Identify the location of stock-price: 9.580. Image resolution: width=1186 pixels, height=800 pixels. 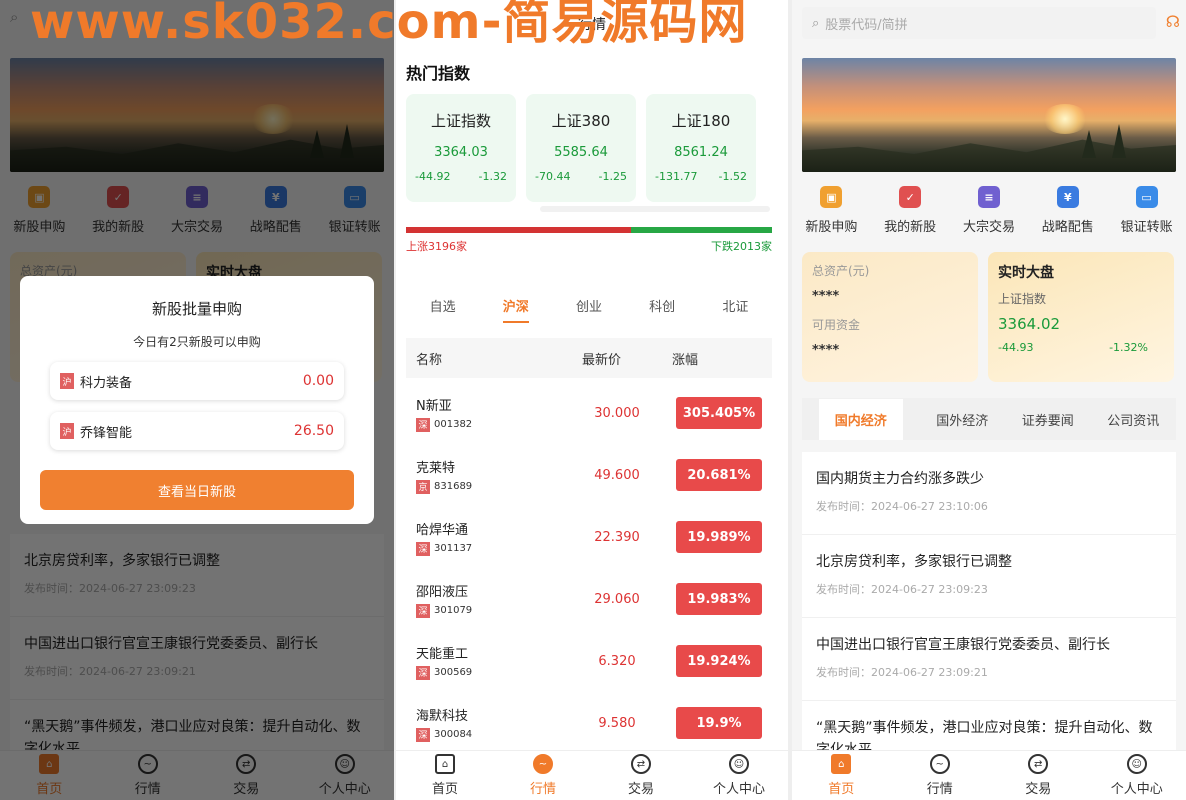
(617, 723).